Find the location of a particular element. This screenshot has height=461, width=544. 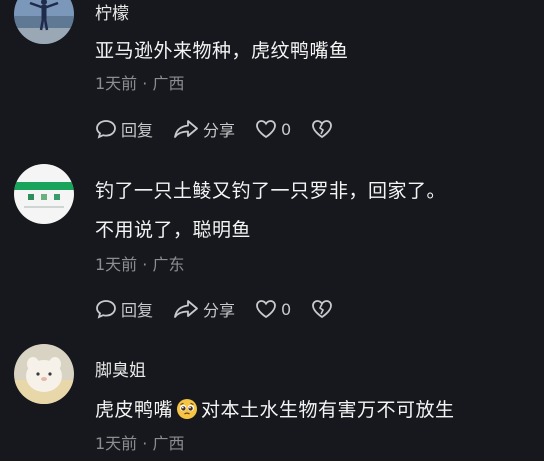

comment-text: 虎皮鸭嘴 对本土水生物有害万不可放生 is located at coordinates (275, 408).